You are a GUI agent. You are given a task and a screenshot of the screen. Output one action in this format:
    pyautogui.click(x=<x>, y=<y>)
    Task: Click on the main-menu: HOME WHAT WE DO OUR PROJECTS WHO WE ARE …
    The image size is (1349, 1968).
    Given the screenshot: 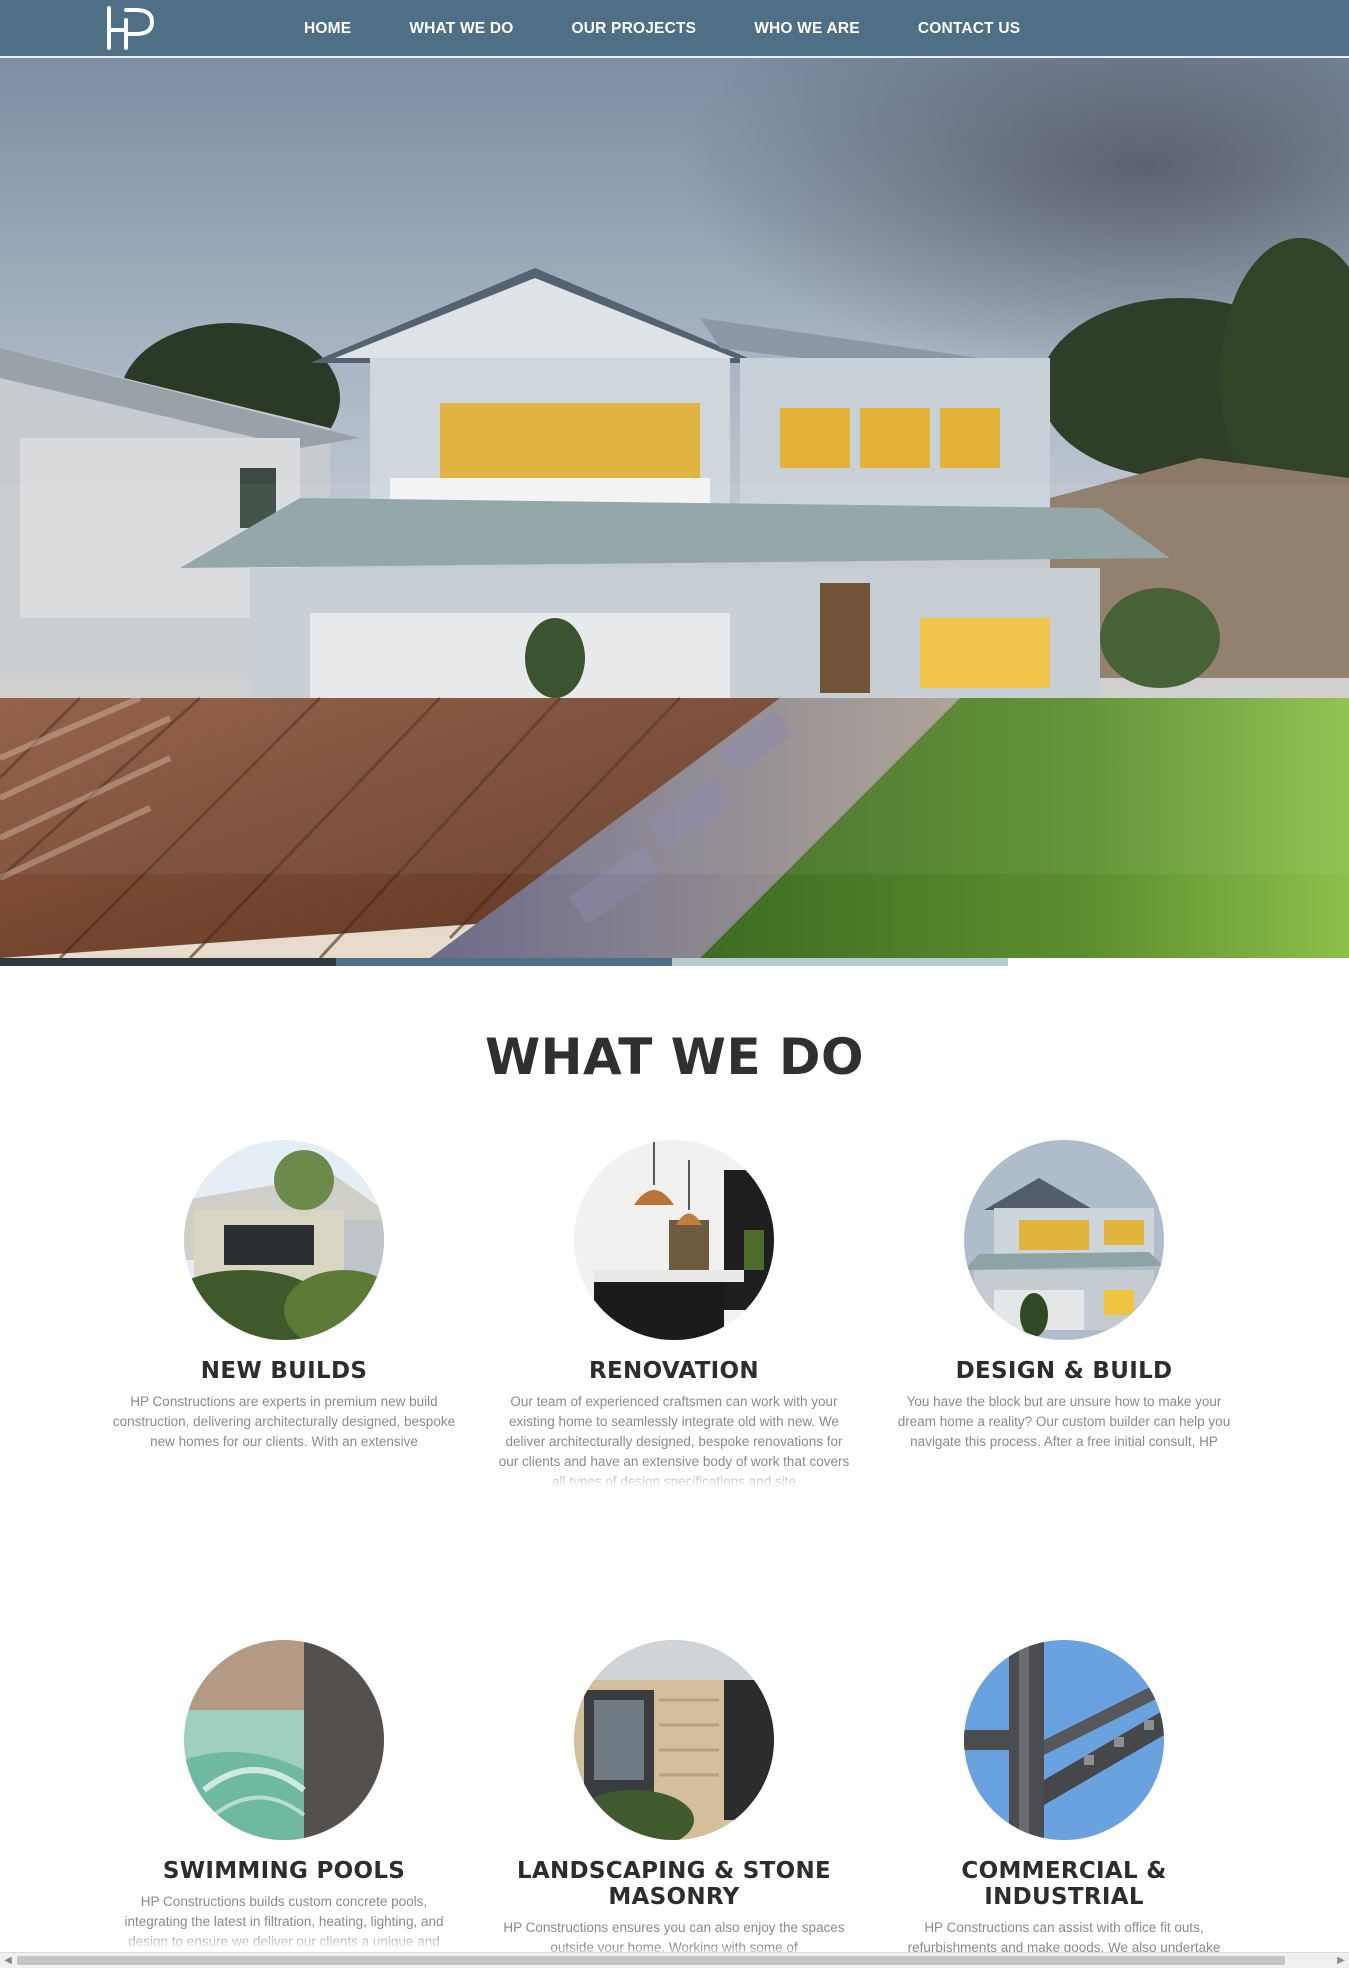 What is the action you would take?
    pyautogui.click(x=662, y=29)
    